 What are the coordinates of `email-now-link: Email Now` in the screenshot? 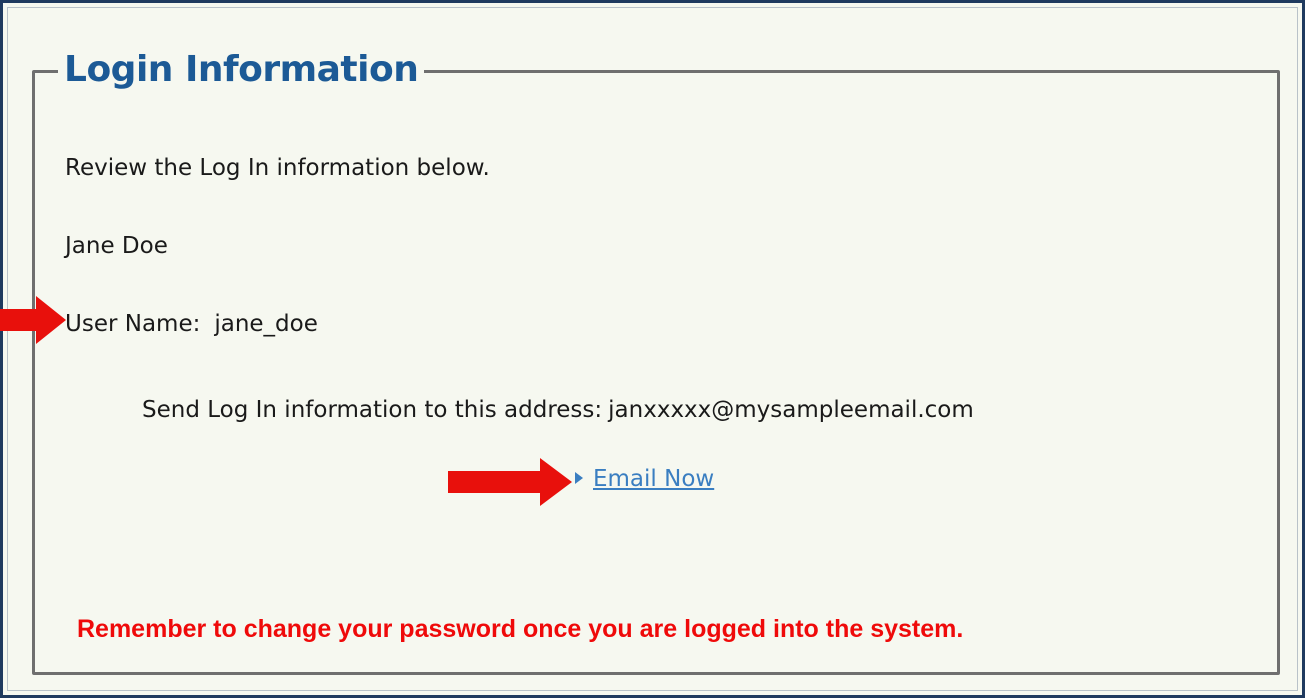 It's located at (644, 479).